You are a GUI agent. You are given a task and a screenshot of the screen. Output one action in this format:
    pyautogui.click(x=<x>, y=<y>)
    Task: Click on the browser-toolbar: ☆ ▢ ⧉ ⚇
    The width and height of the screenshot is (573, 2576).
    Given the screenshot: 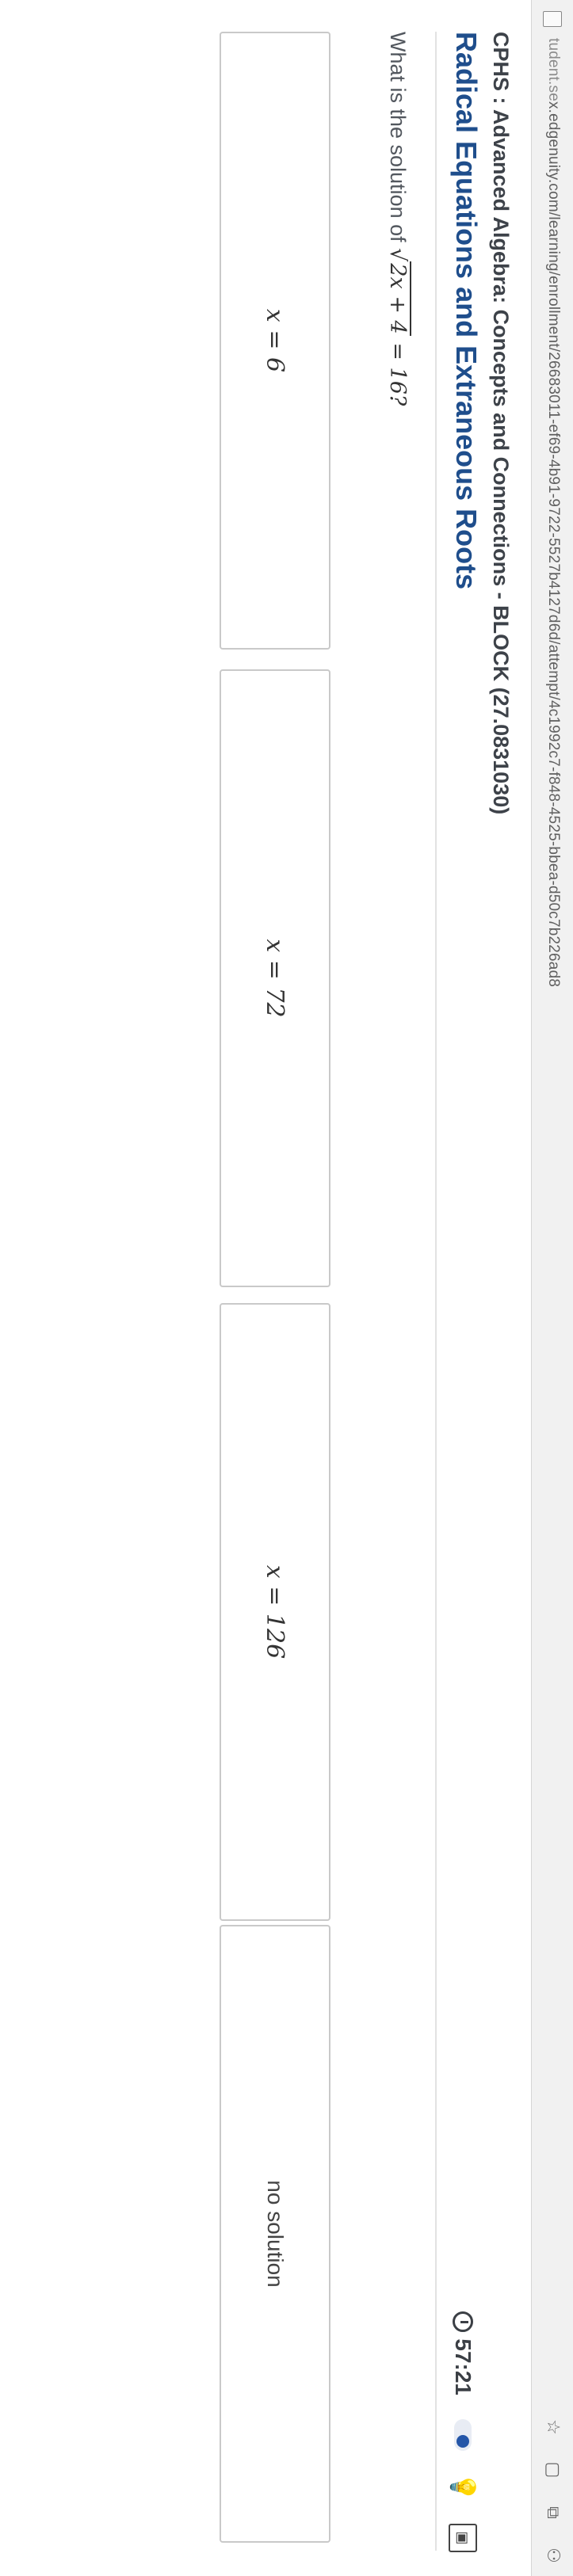 What is the action you would take?
    pyautogui.click(x=553, y=2491)
    